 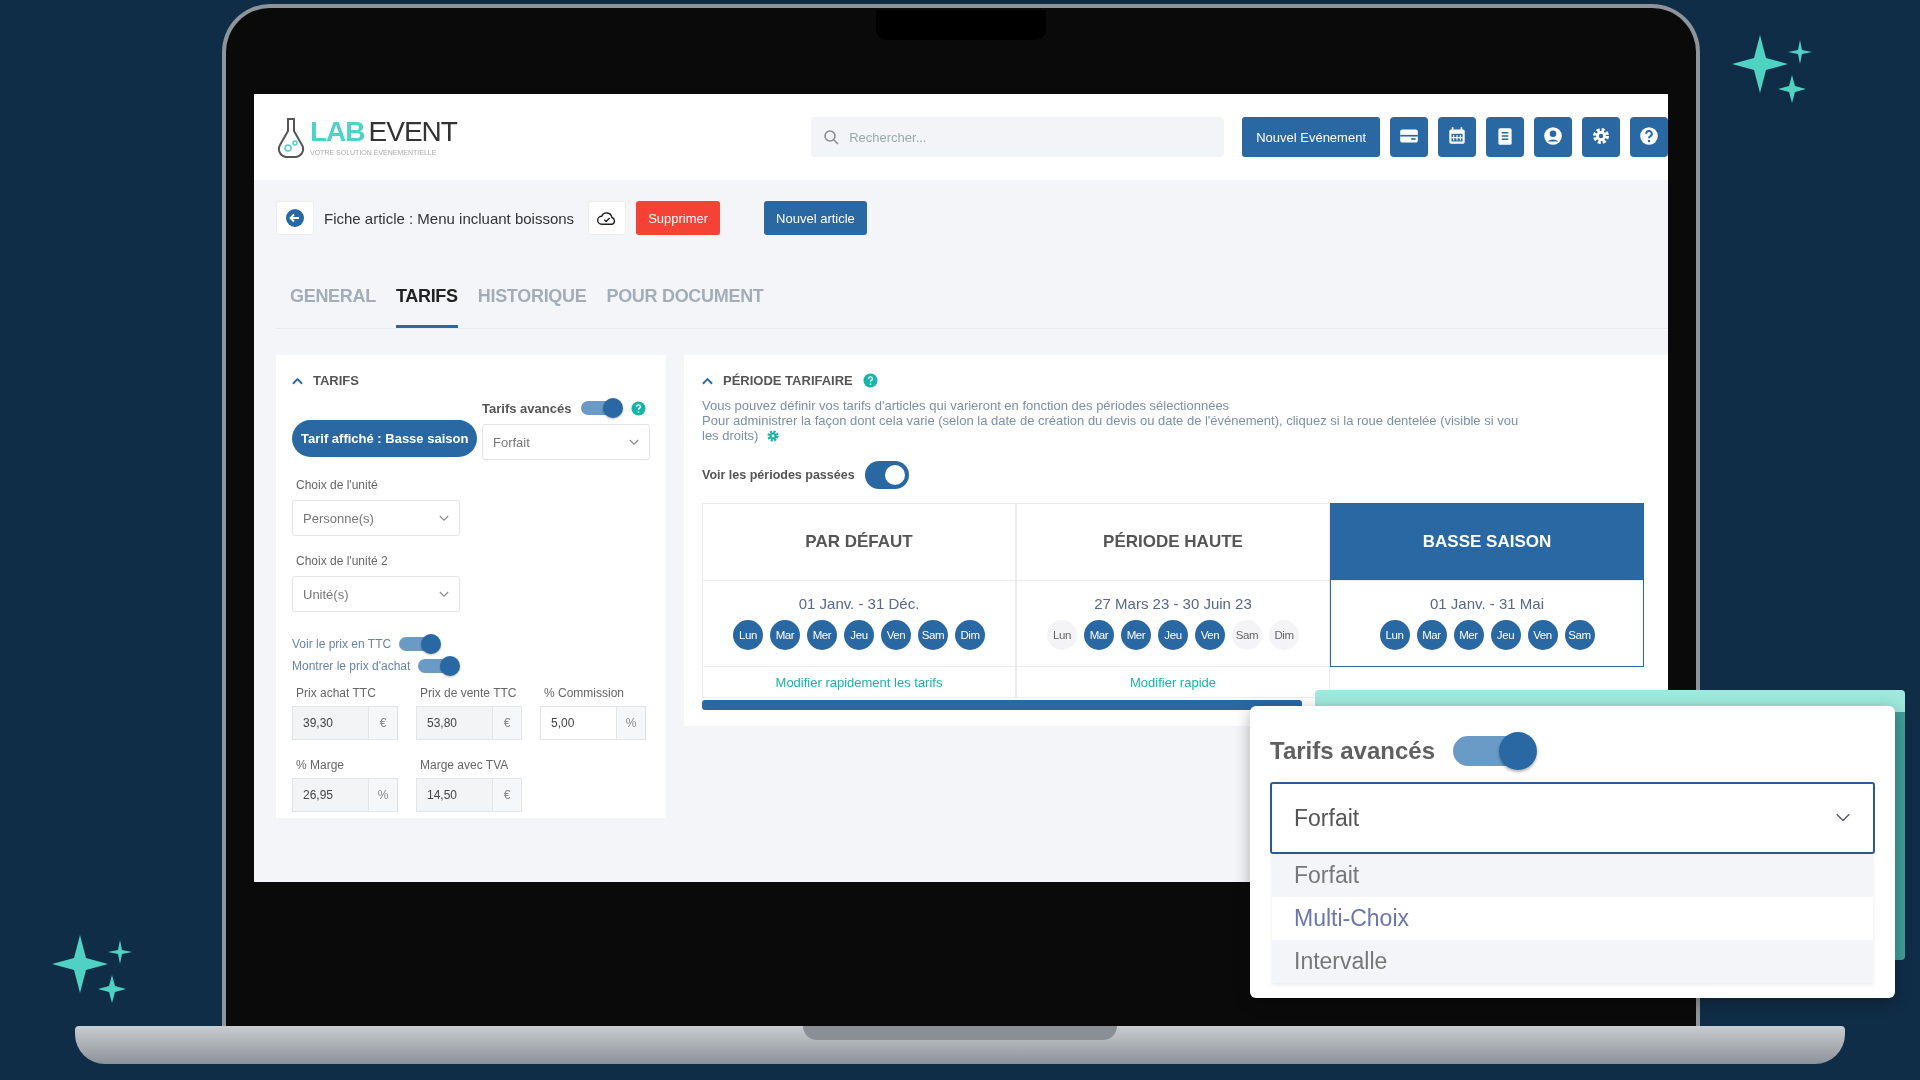 What do you see at coordinates (966, 405) in the screenshot?
I see `description-text: Vous pouvez définir vos tarifs d'articles qui varieront en fonction des périodes sélectionnées` at bounding box center [966, 405].